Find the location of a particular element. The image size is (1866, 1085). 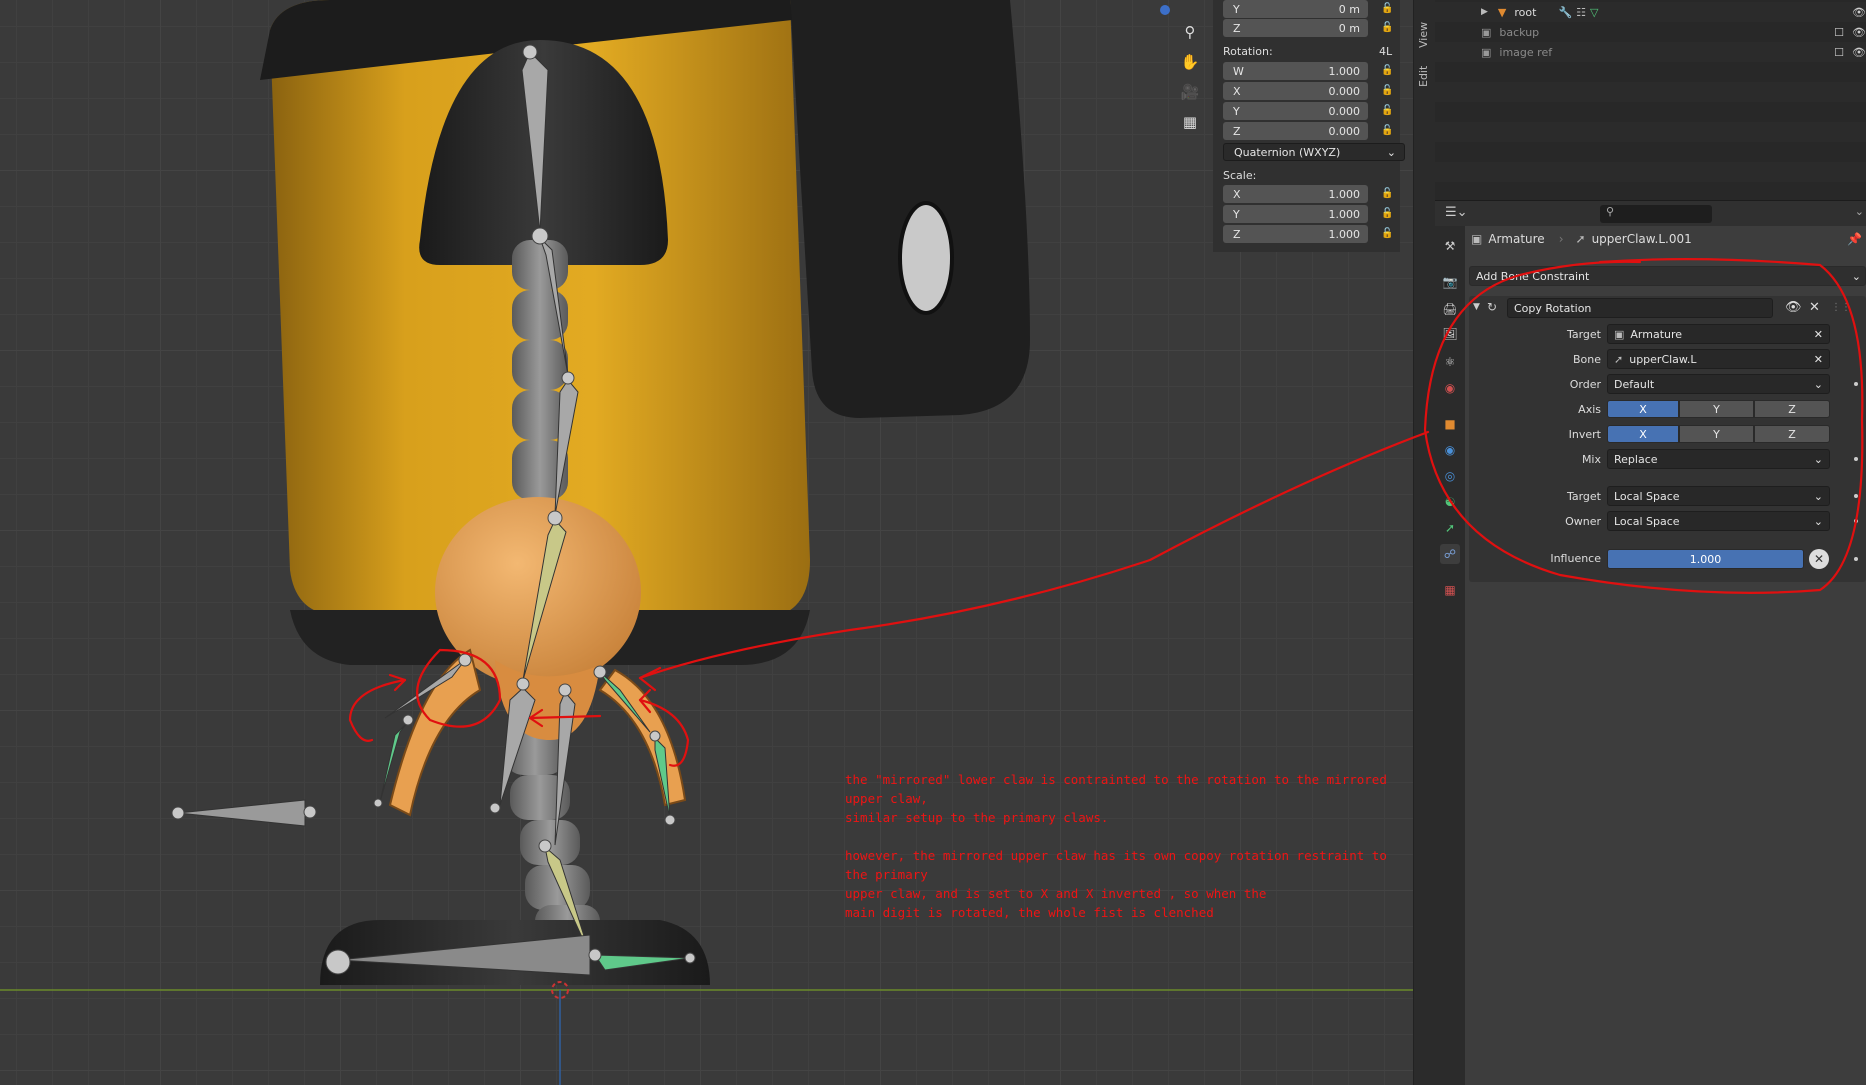

tab-edit: Edit is located at coordinates (1425, 76).